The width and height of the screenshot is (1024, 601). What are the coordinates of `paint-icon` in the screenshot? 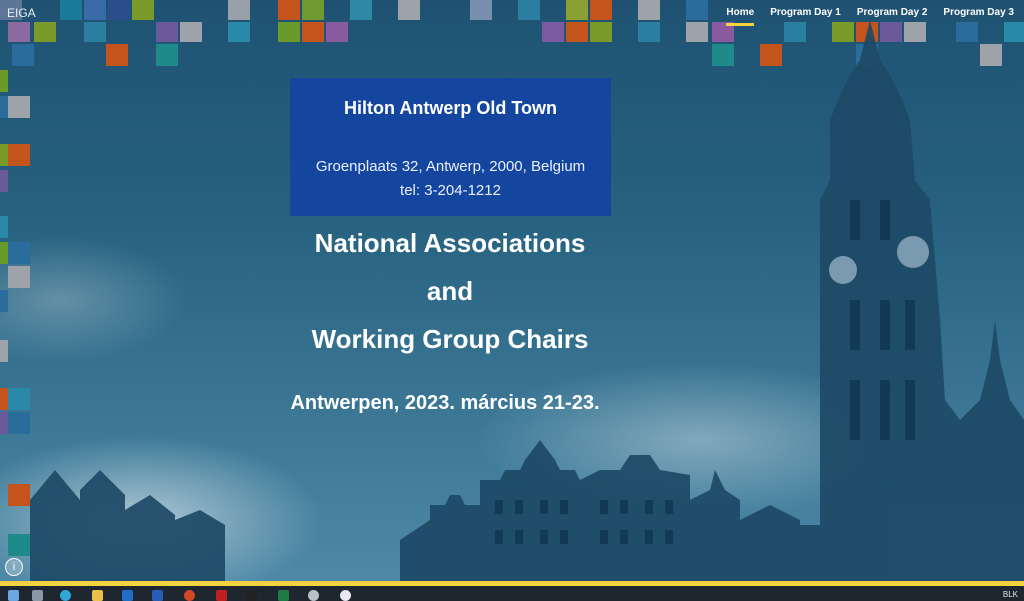 It's located at (345, 595).